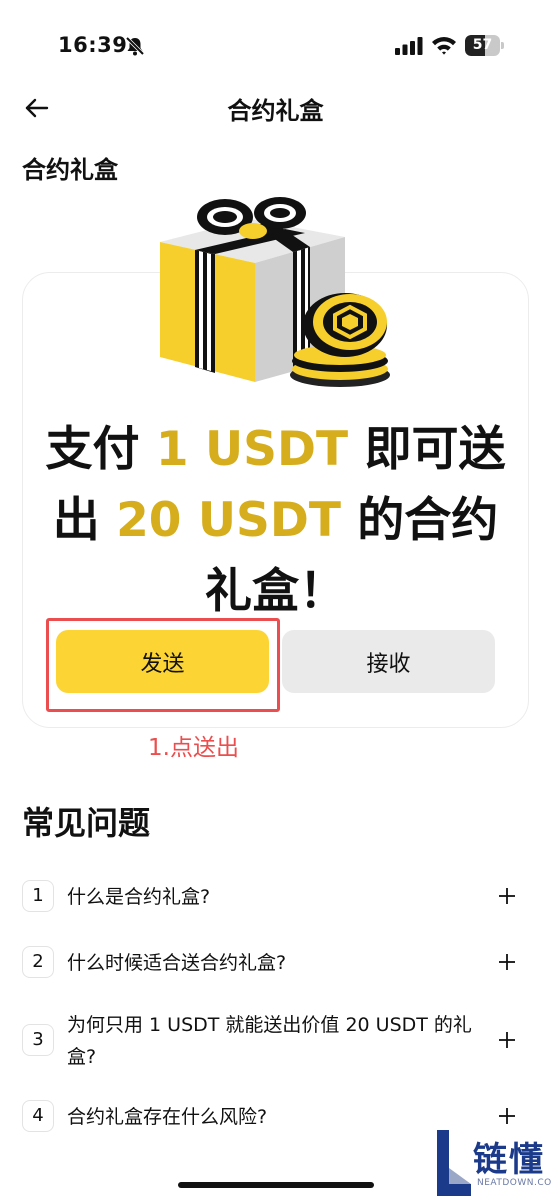  Describe the element at coordinates (509, 1160) in the screenshot. I see `watermark-name: 链懂` at that location.